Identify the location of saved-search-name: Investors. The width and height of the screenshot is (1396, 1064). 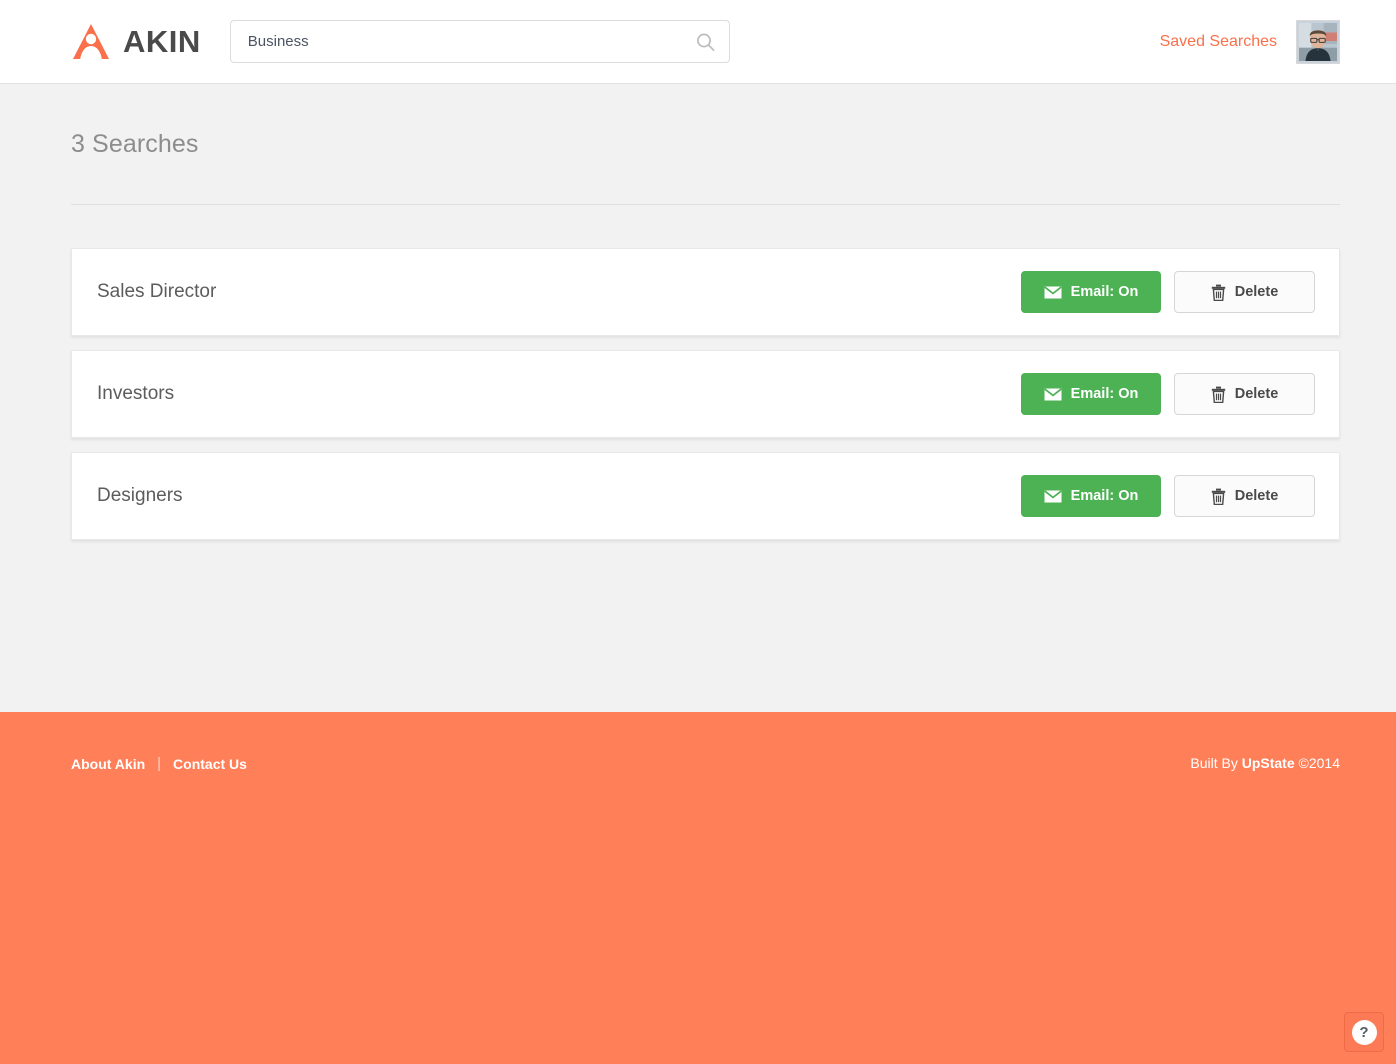
(136, 393).